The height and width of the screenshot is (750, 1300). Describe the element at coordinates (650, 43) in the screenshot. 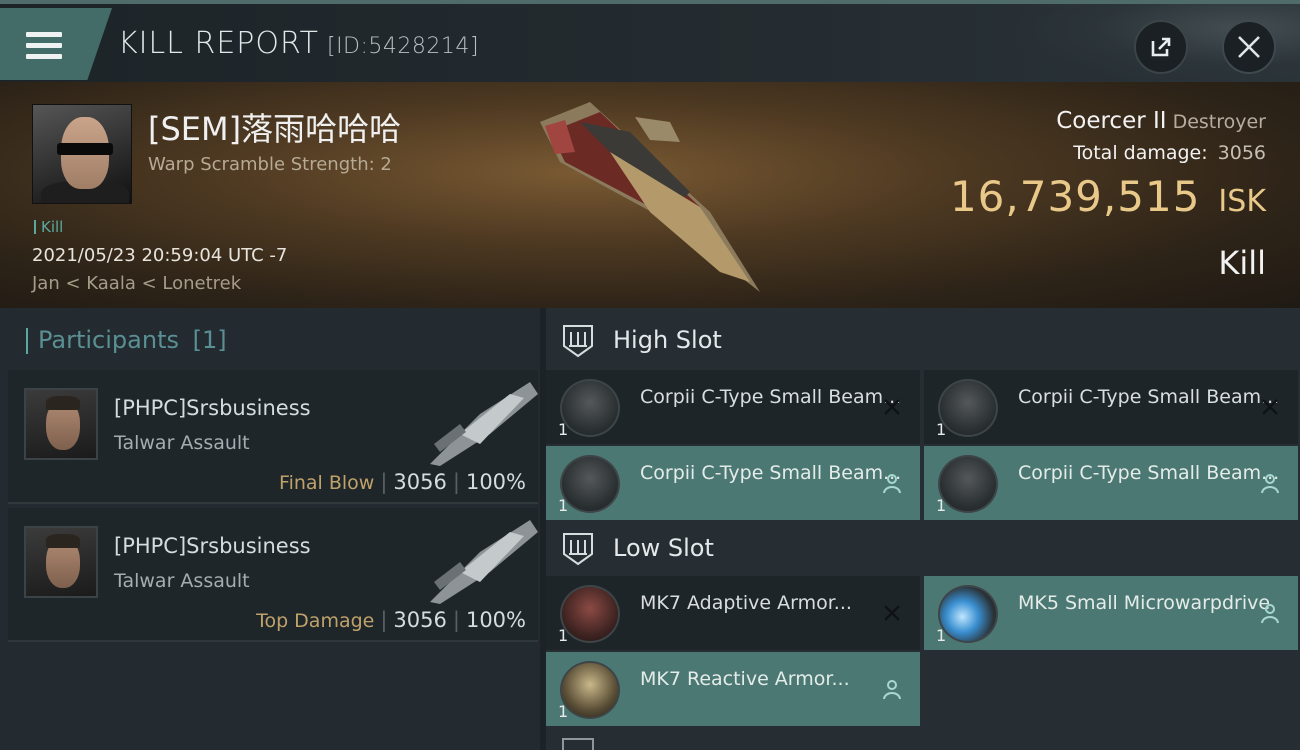

I see `kill-report-header: KILL REPORT [ID:5428214]` at that location.